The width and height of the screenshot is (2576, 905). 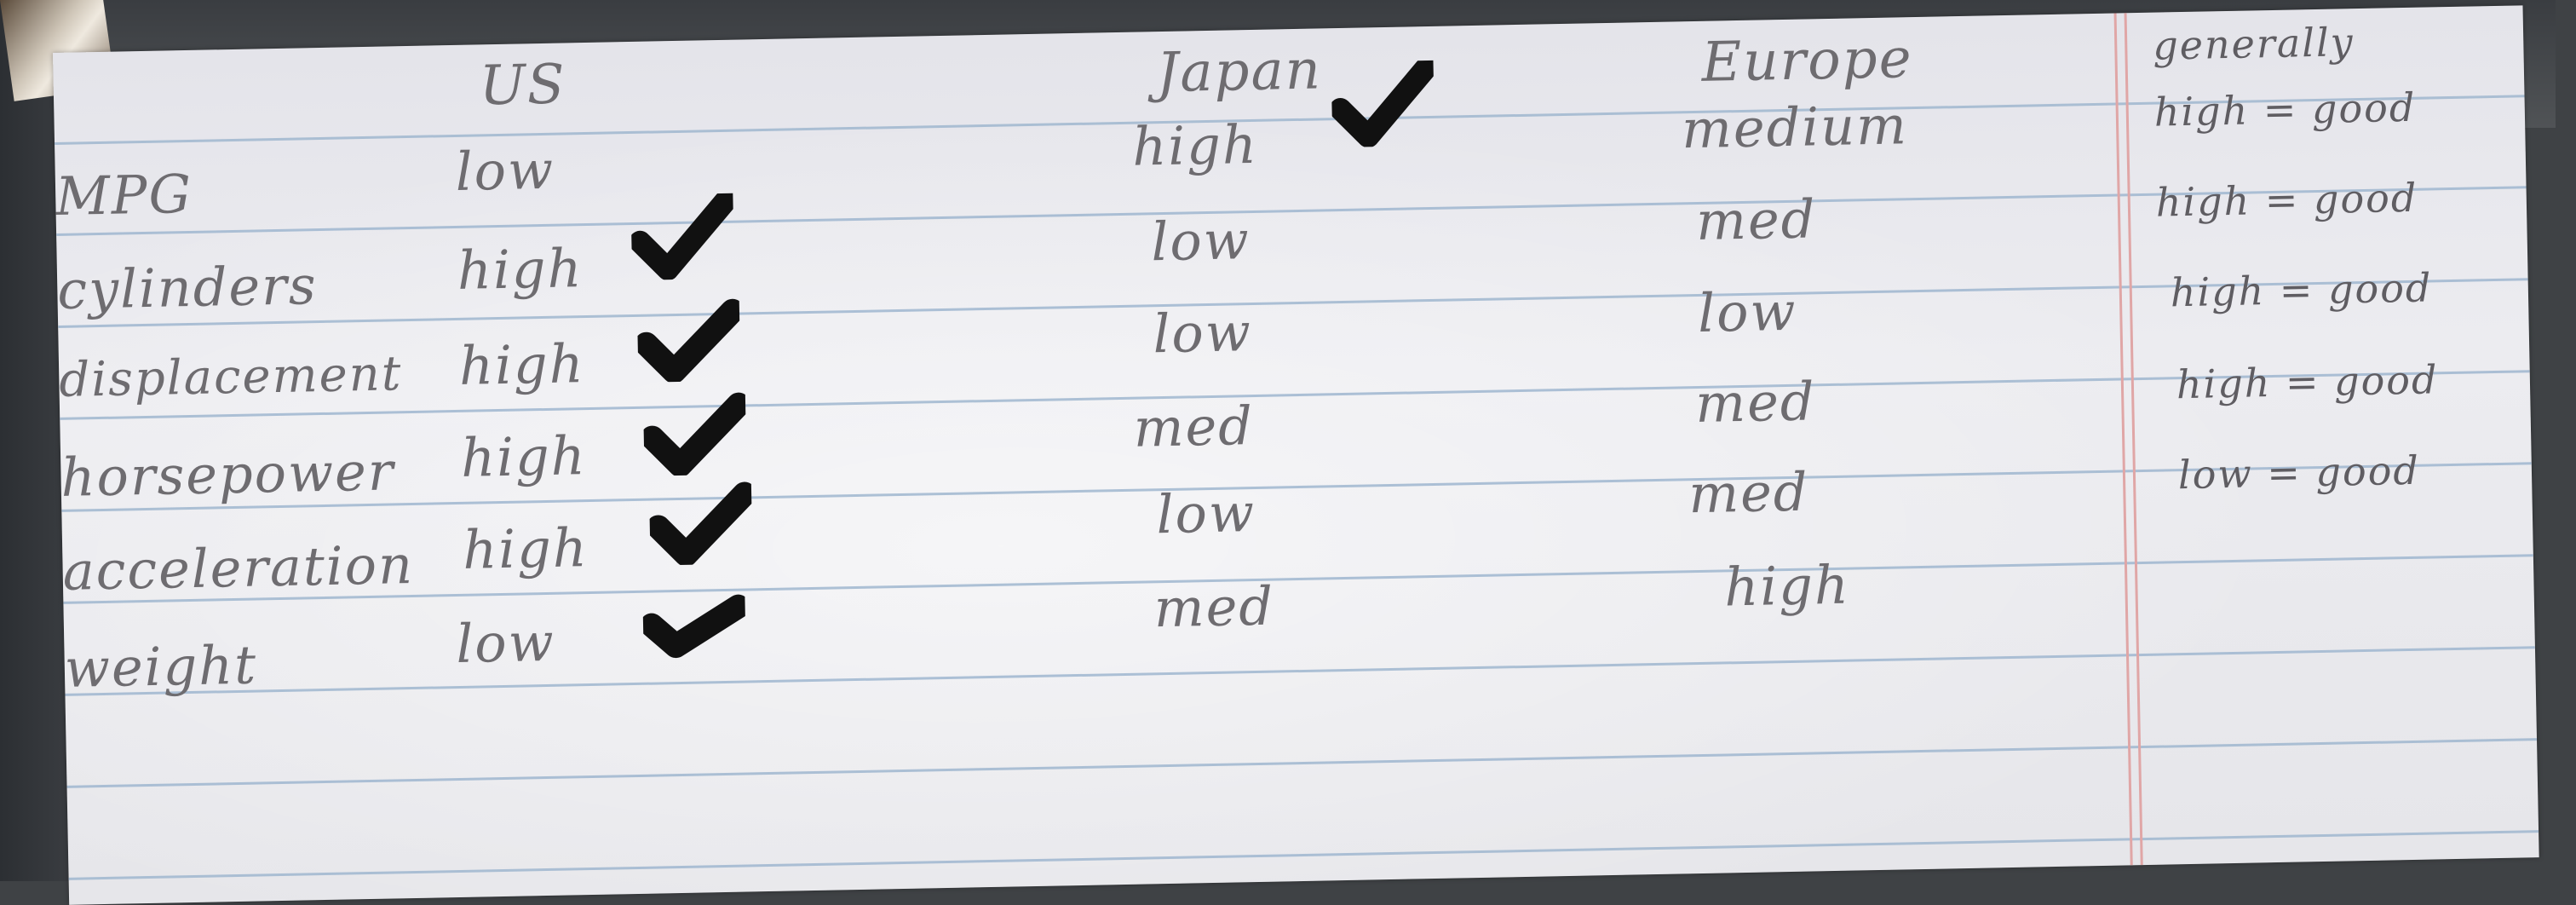 What do you see at coordinates (228, 474) in the screenshot?
I see `row-label-horsepower: horsepower` at bounding box center [228, 474].